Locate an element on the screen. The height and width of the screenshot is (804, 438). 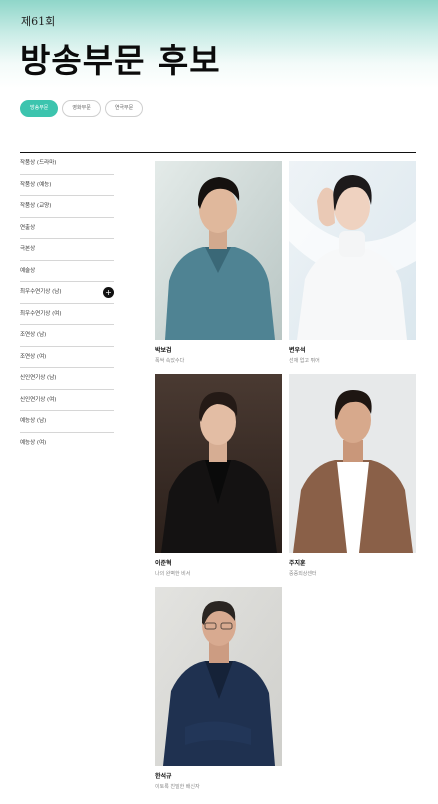
sidebar-item-label: 작품상 (교양) is located at coordinates (36, 206).